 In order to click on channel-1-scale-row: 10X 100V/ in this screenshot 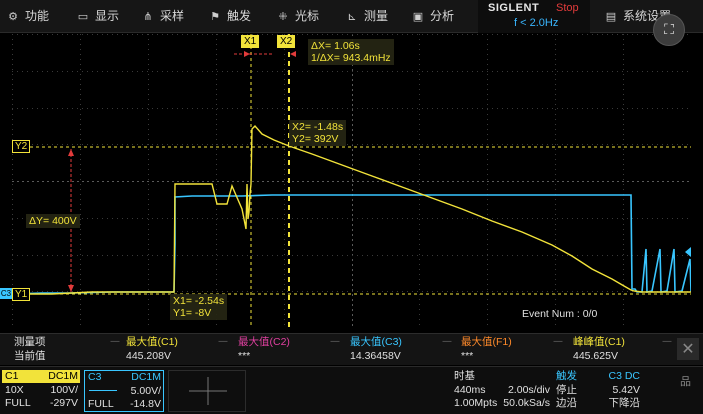, I will do `click(41, 390)`.